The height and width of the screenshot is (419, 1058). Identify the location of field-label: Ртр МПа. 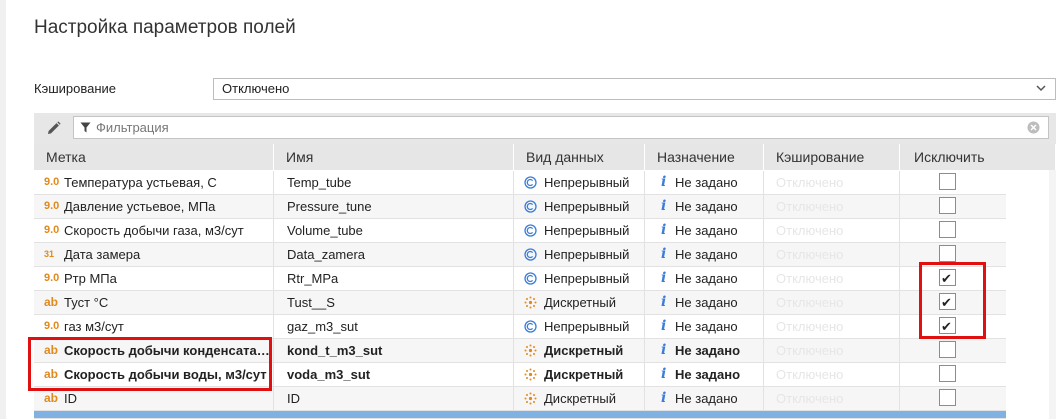
(90, 278).